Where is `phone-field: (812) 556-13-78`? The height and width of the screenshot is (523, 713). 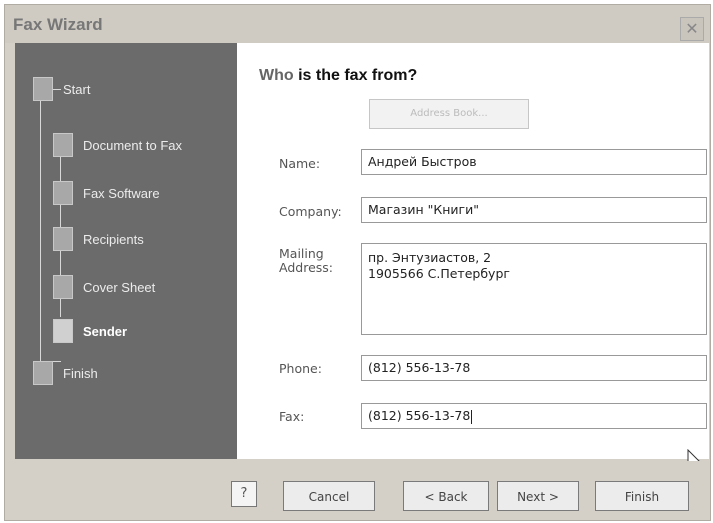 phone-field: (812) 556-13-78 is located at coordinates (534, 368).